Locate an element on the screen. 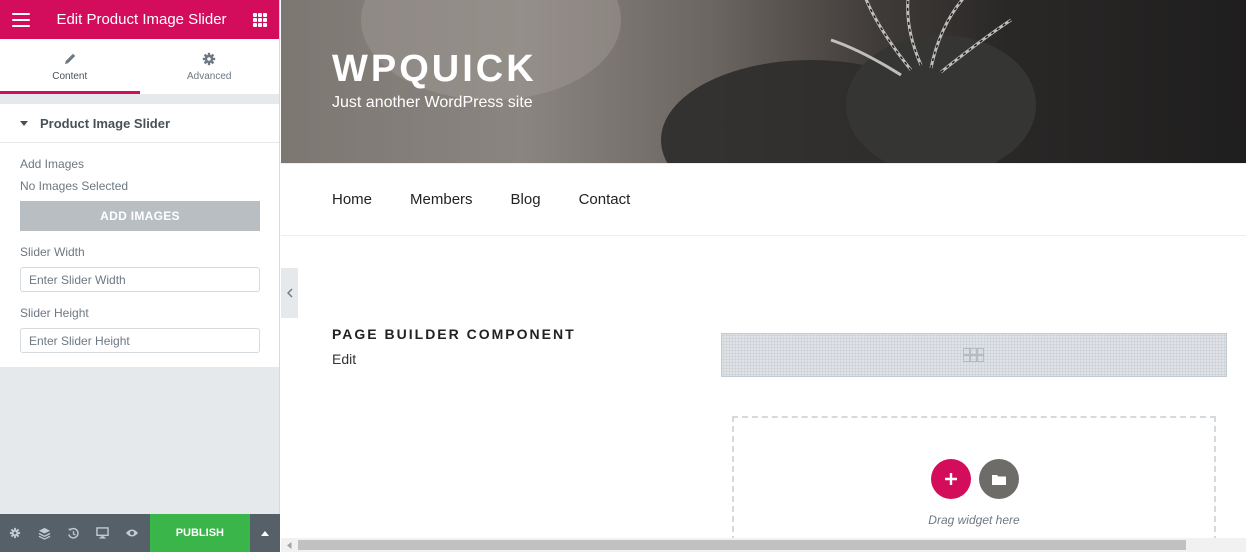  plus-icon is located at coordinates (951, 479).